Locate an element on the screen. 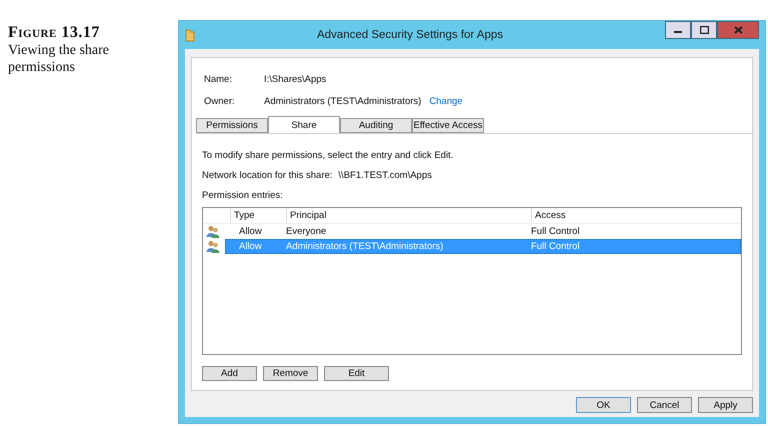 The width and height of the screenshot is (768, 426). tab: Permissions is located at coordinates (232, 125).